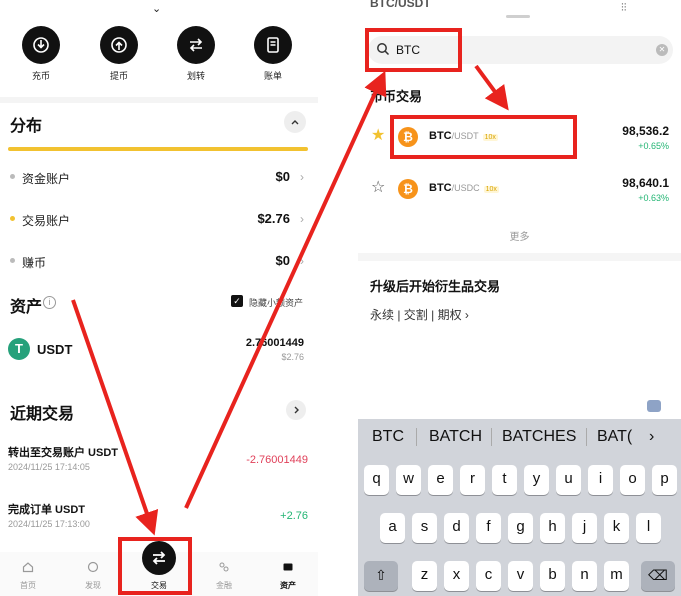 Image resolution: width=681 pixels, height=596 pixels. I want to click on collapse-button, so click(295, 122).